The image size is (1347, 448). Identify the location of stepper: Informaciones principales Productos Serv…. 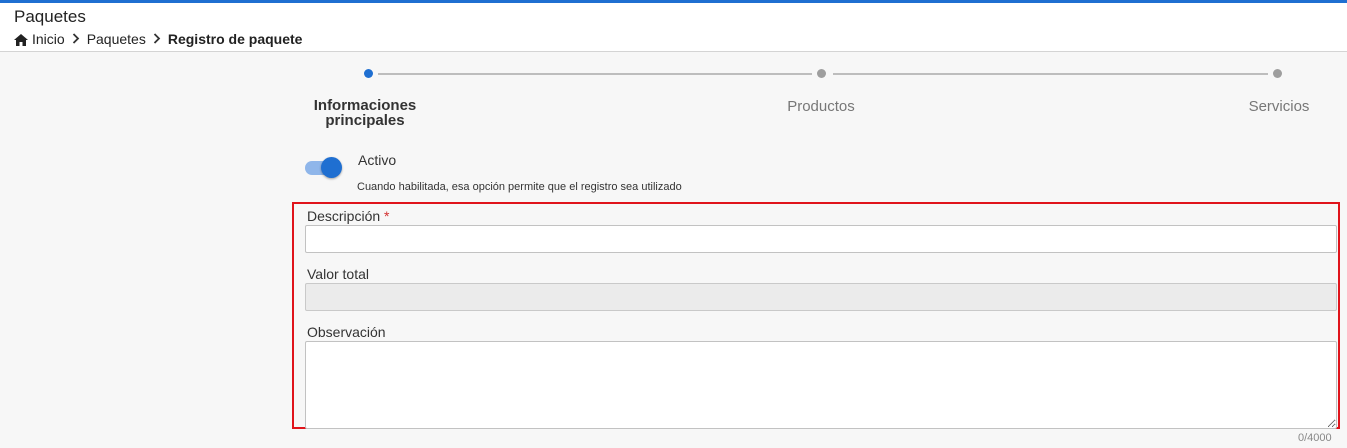
(818, 102).